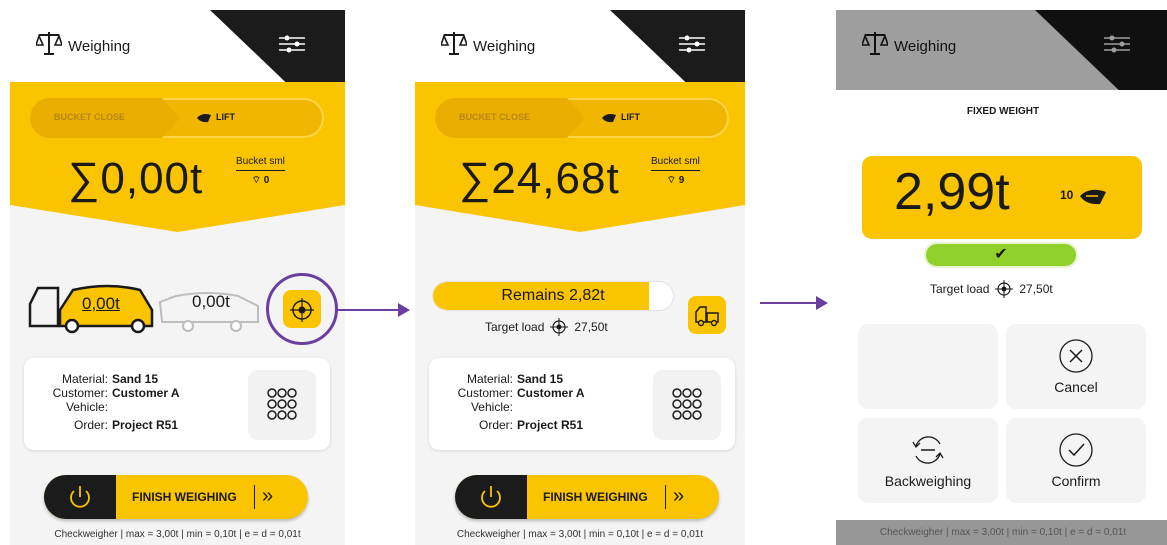 The height and width of the screenshot is (545, 1167). I want to click on empty-tile, so click(928, 366).